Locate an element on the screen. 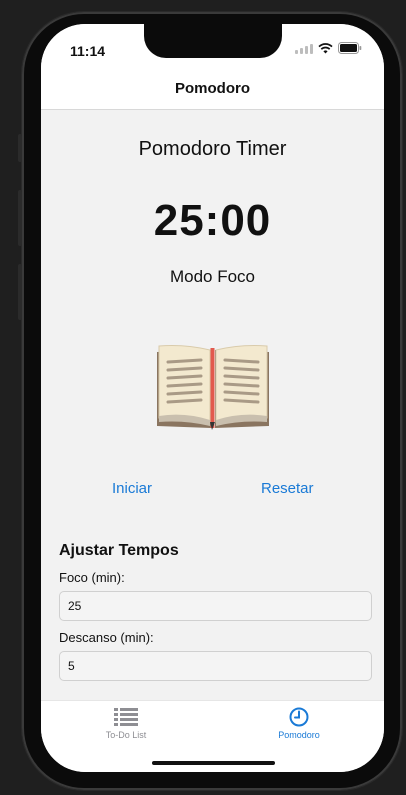 Image resolution: width=406 pixels, height=795 pixels. signal-icon is located at coordinates (304, 48).